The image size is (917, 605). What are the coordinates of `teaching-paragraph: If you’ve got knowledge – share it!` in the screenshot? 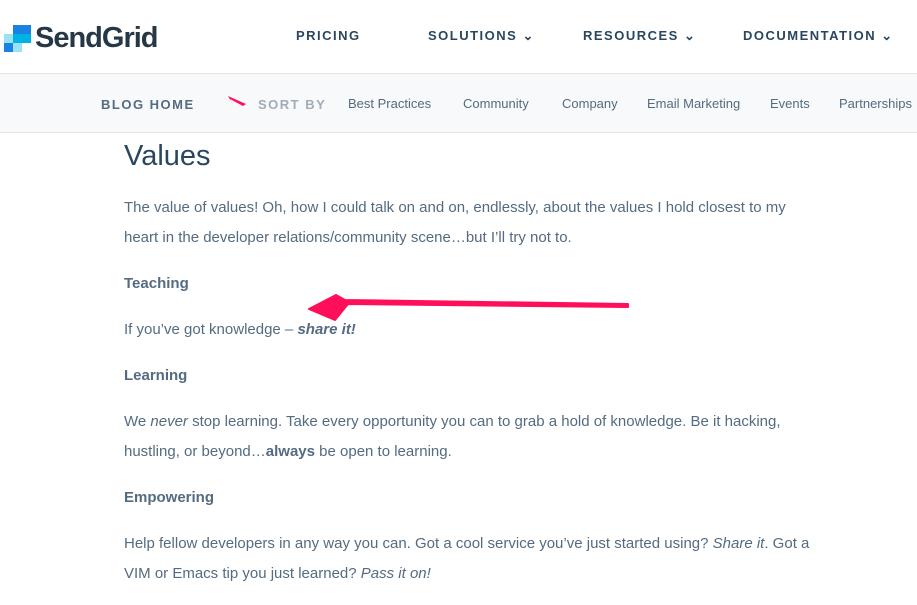 It's located at (474, 330).